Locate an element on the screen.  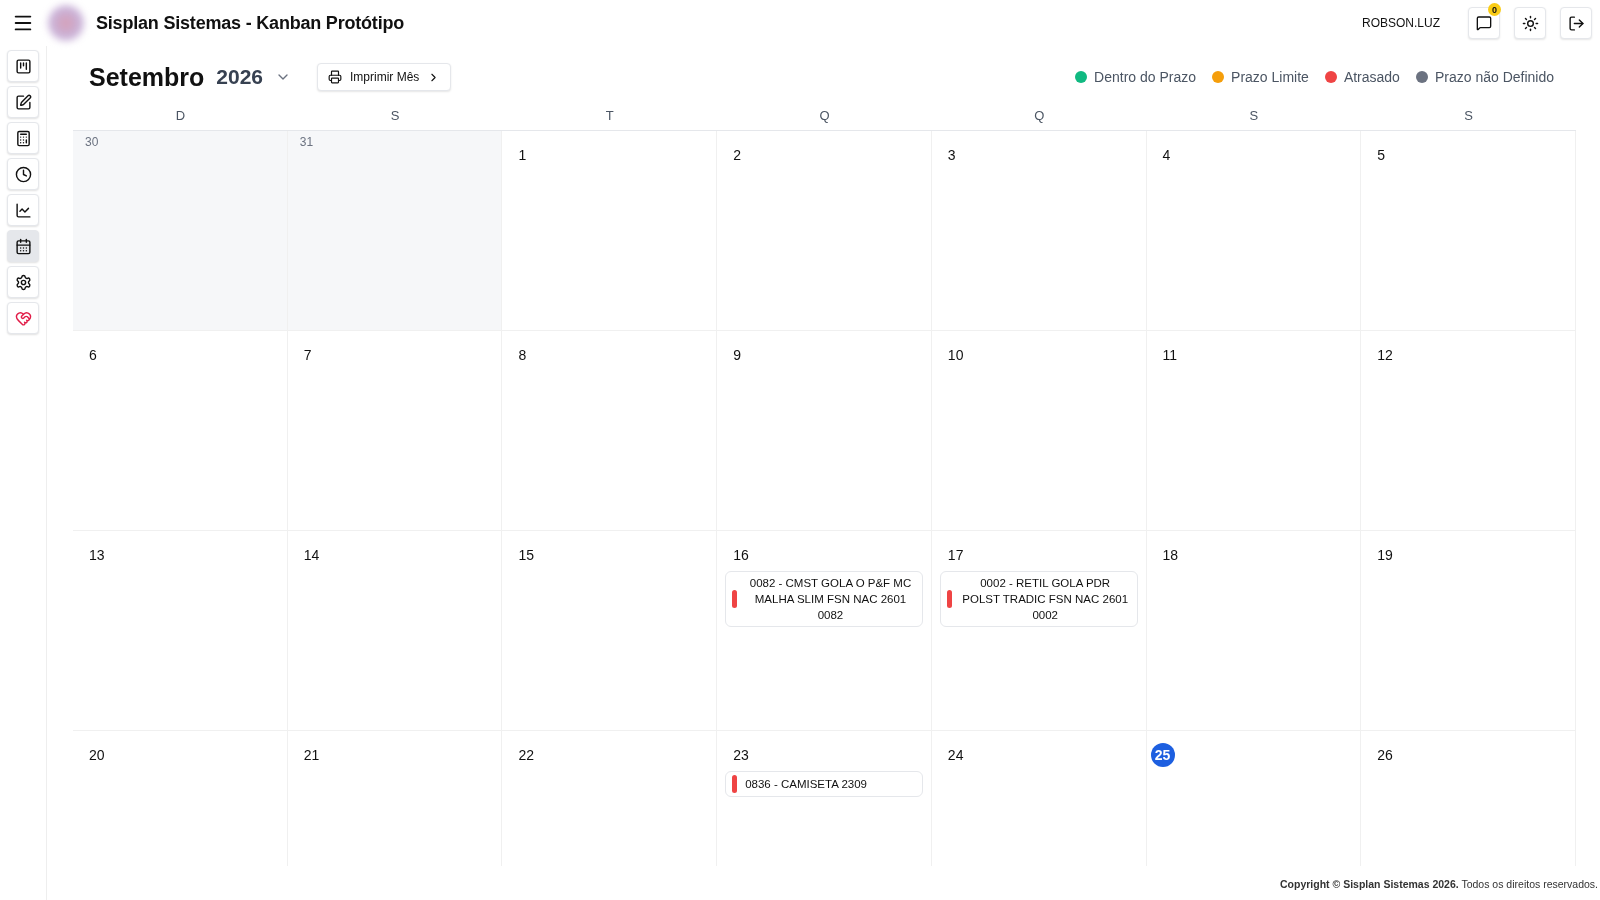
day-number: 25 is located at coordinates (1162, 755).